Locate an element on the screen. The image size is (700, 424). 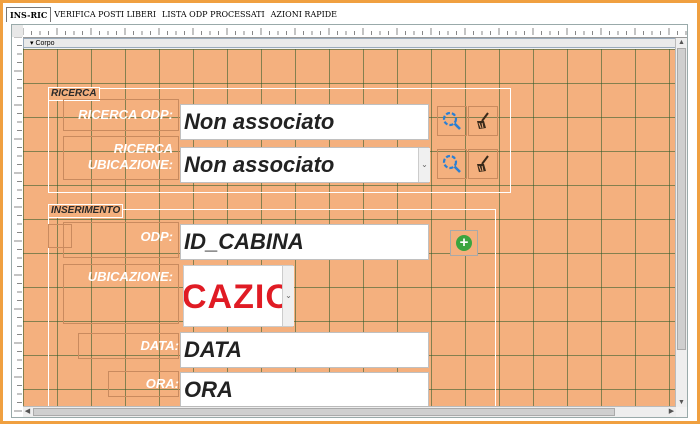
tab-azioni-rapide: AZIONI RAPIDE is located at coordinates (304, 15).